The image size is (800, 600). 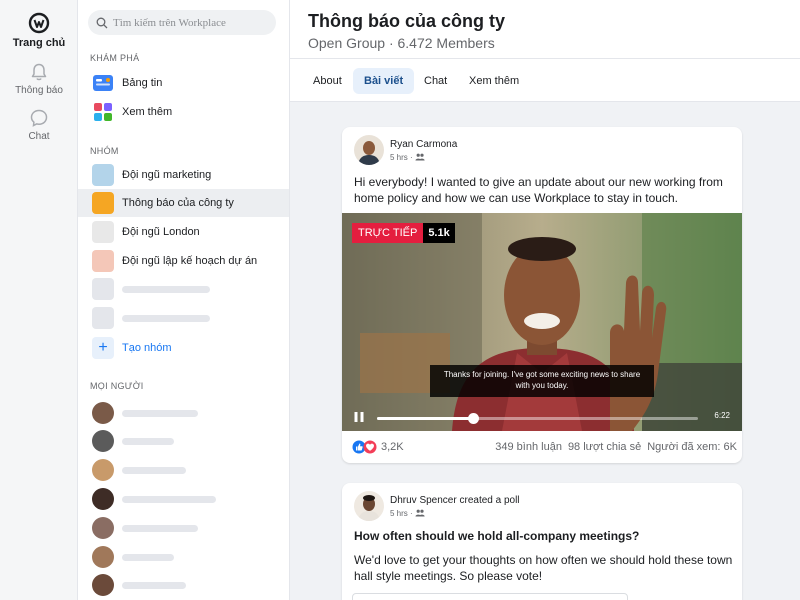 What do you see at coordinates (178, 203) in the screenshot?
I see `sidebar-item-label: Thông báo của công ty` at bounding box center [178, 203].